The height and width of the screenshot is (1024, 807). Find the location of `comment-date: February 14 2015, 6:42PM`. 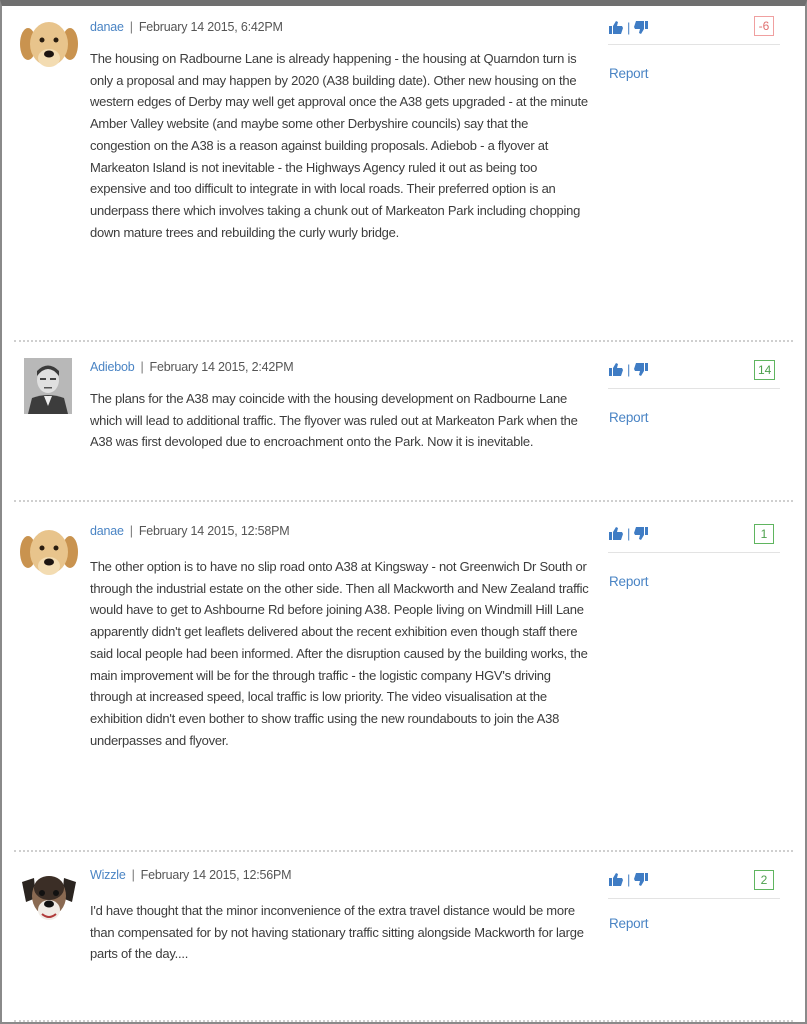

comment-date: February 14 2015, 6:42PM is located at coordinates (210, 27).